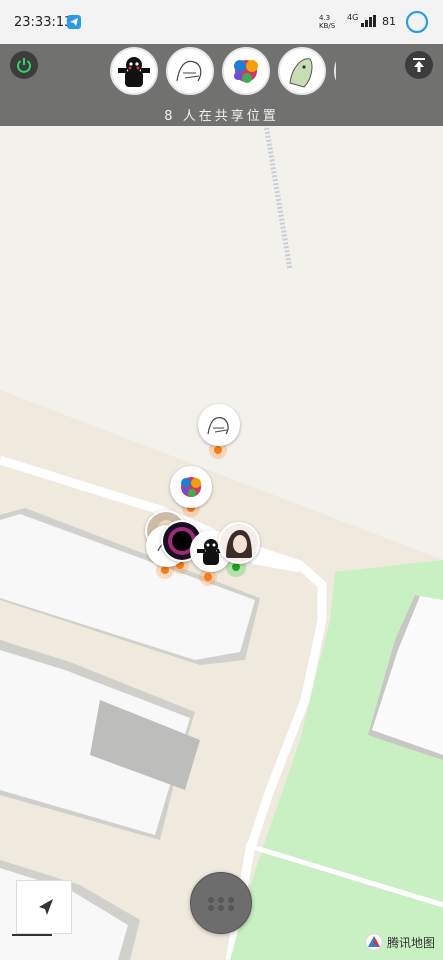 Image resolution: width=443 pixels, height=960 pixels. I want to click on color-splash-marker, so click(191, 487).